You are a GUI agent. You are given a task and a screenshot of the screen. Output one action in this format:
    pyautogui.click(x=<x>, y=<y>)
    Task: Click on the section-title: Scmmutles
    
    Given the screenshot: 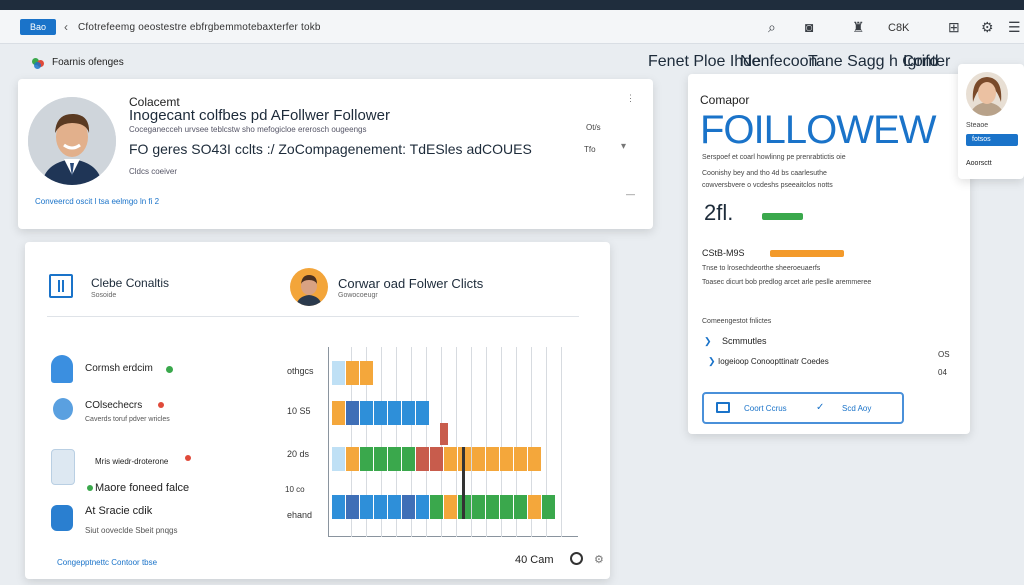 What is the action you would take?
    pyautogui.click(x=744, y=341)
    